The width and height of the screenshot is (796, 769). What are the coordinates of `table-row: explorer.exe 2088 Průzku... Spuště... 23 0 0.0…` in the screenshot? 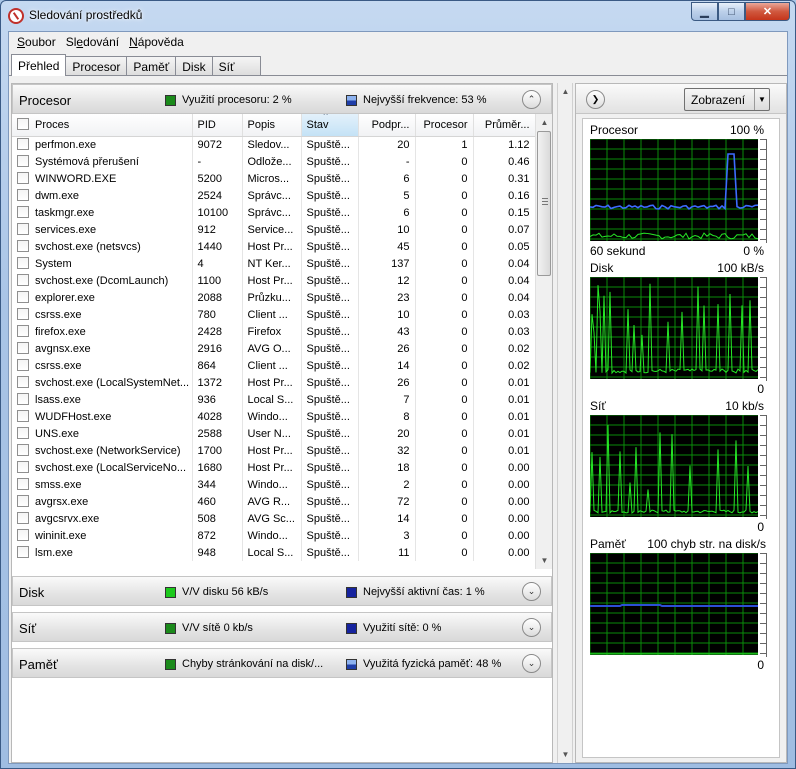 It's located at (274, 297).